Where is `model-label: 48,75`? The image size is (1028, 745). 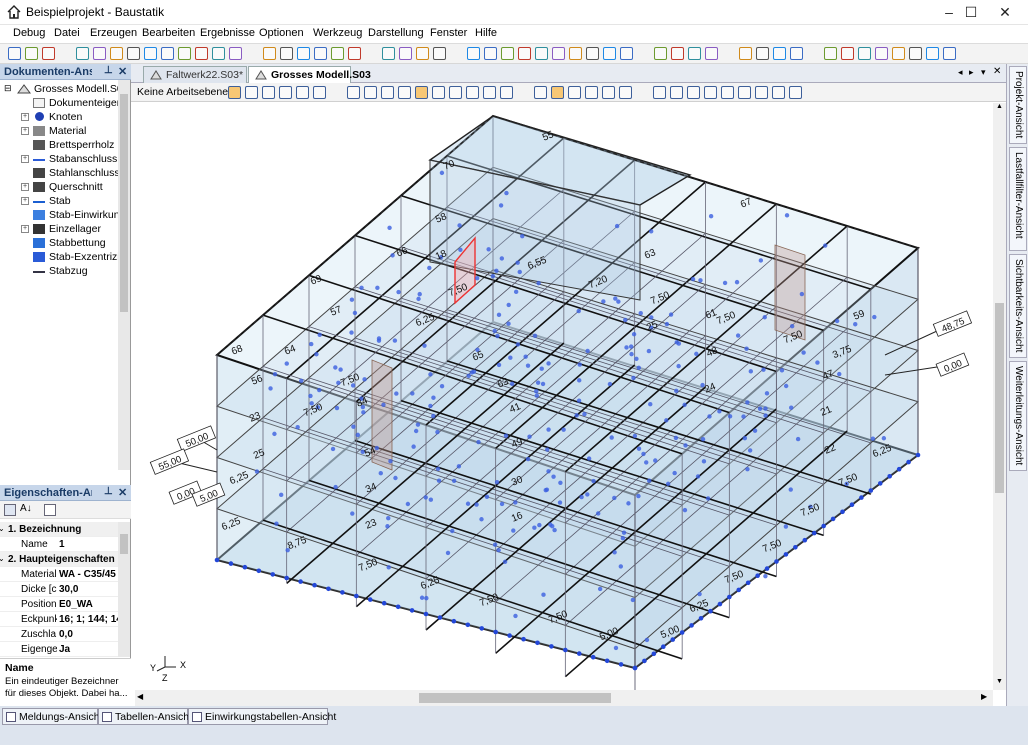 model-label: 48,75 is located at coordinates (953, 325).